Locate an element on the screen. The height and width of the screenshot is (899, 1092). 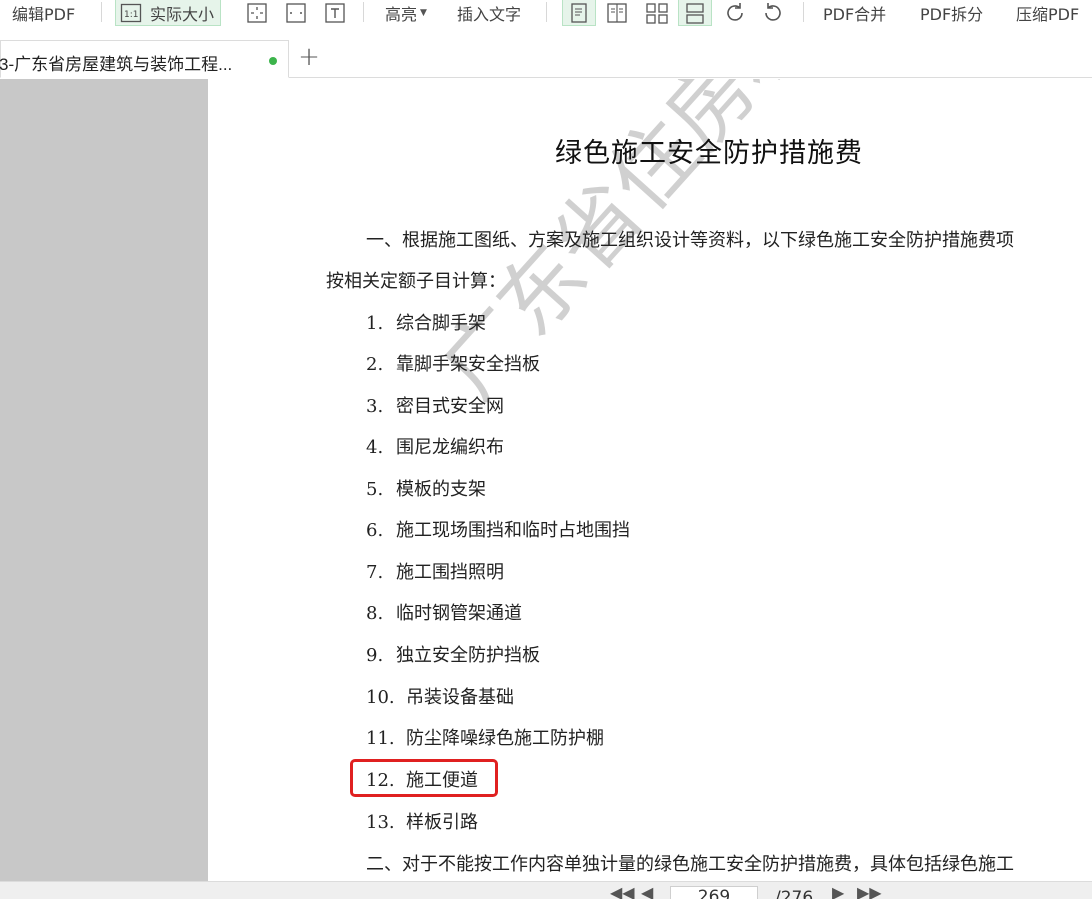
edit-pdf-button: 编辑PDF is located at coordinates (43, 13).